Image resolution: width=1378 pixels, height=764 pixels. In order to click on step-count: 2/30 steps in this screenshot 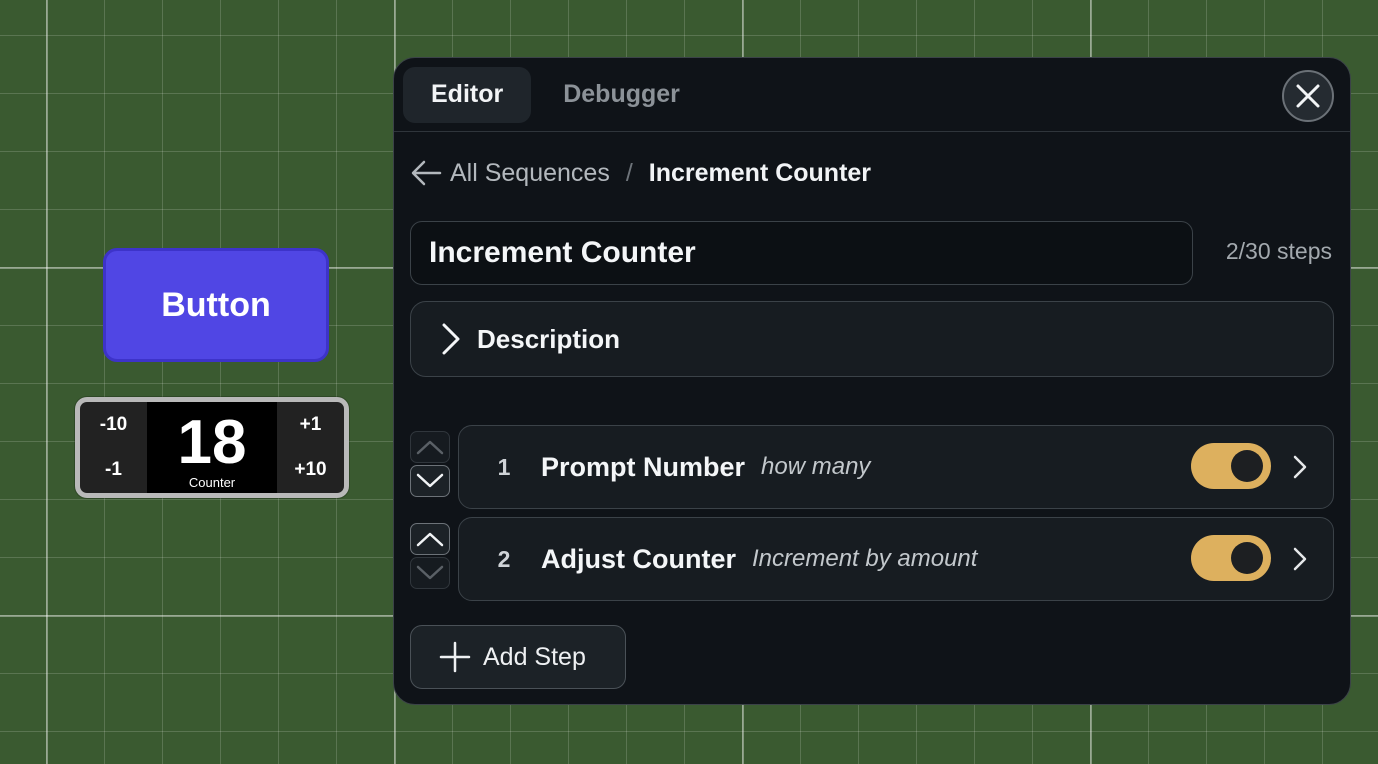, I will do `click(1278, 251)`.